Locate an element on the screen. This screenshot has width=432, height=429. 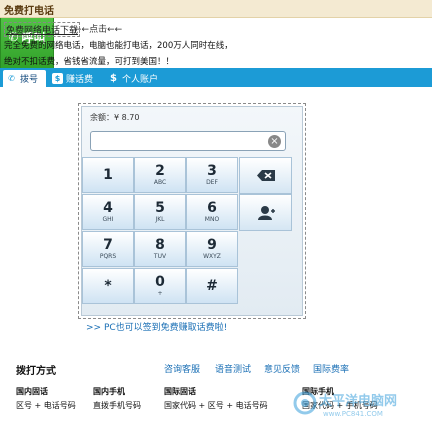
key-digit: 6 is located at coordinates (212, 207).